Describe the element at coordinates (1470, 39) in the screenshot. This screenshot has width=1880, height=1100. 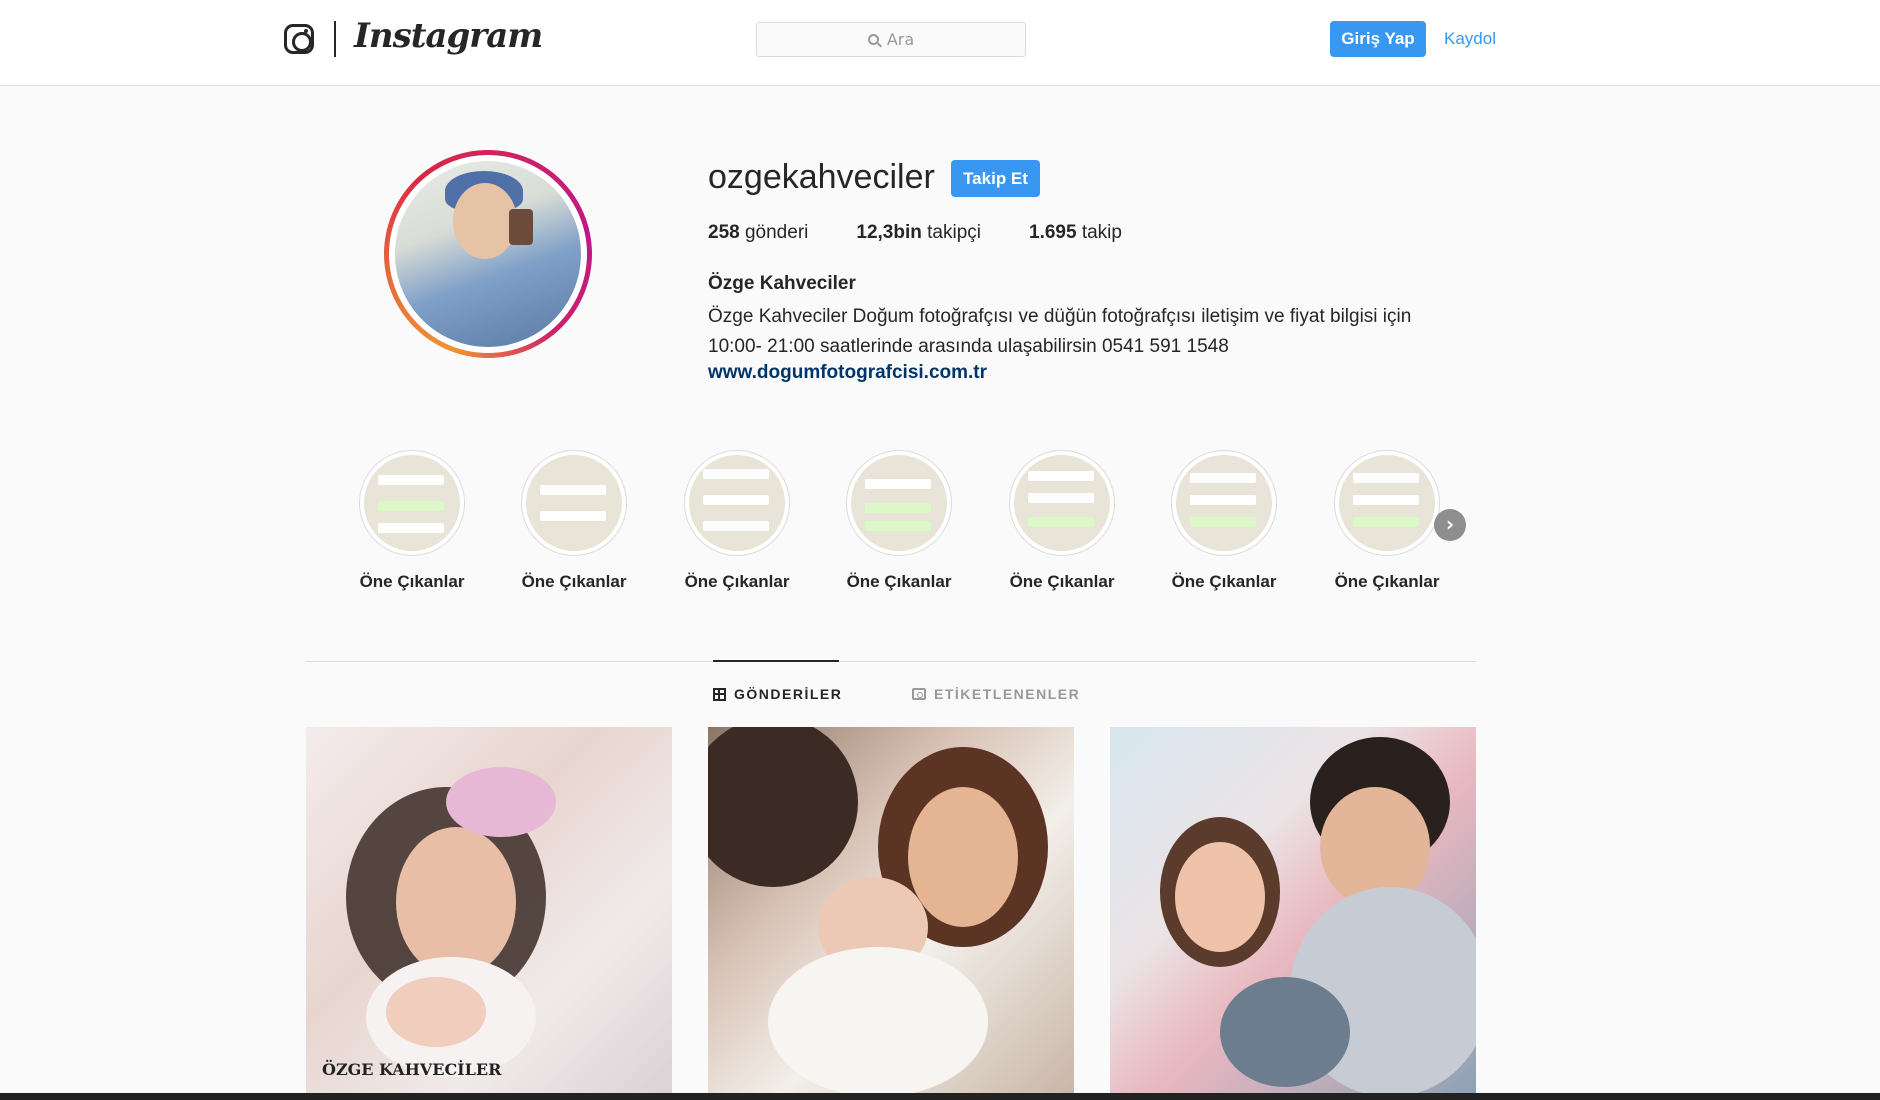
I see `signup-link: Kaydol` at that location.